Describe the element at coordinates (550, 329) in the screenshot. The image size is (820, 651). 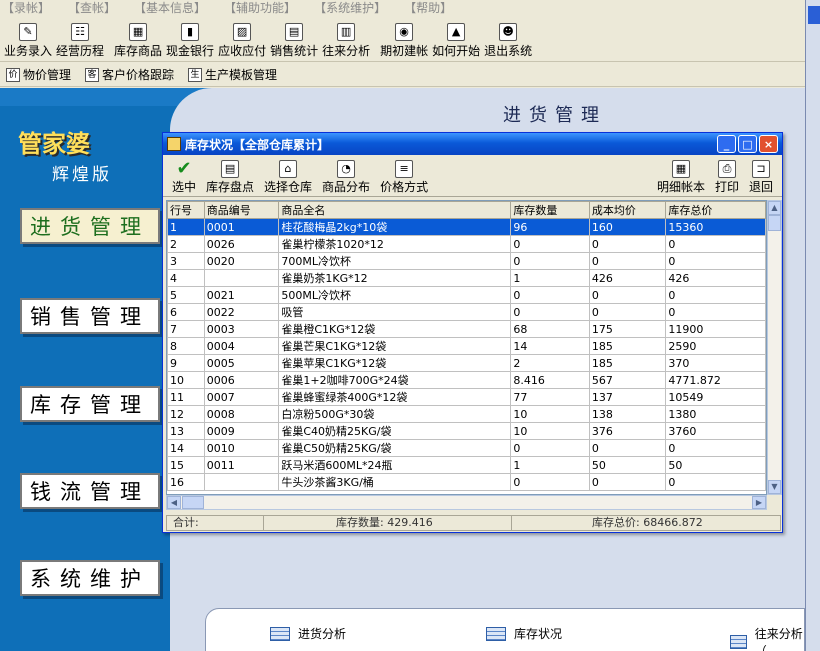
I see `table-cell: 68` at that location.